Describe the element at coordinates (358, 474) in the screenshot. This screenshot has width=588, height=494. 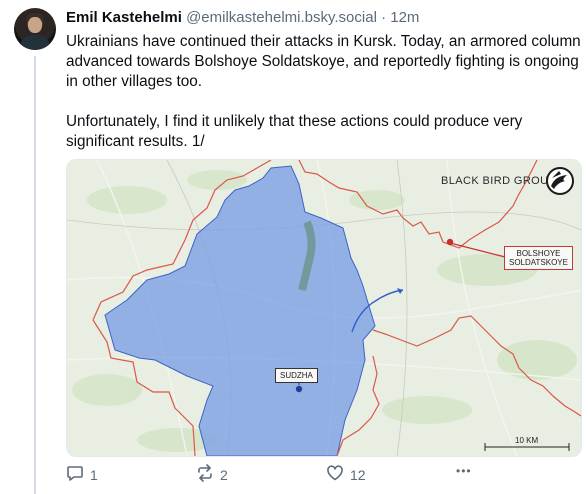
I see `like-count: 12` at that location.